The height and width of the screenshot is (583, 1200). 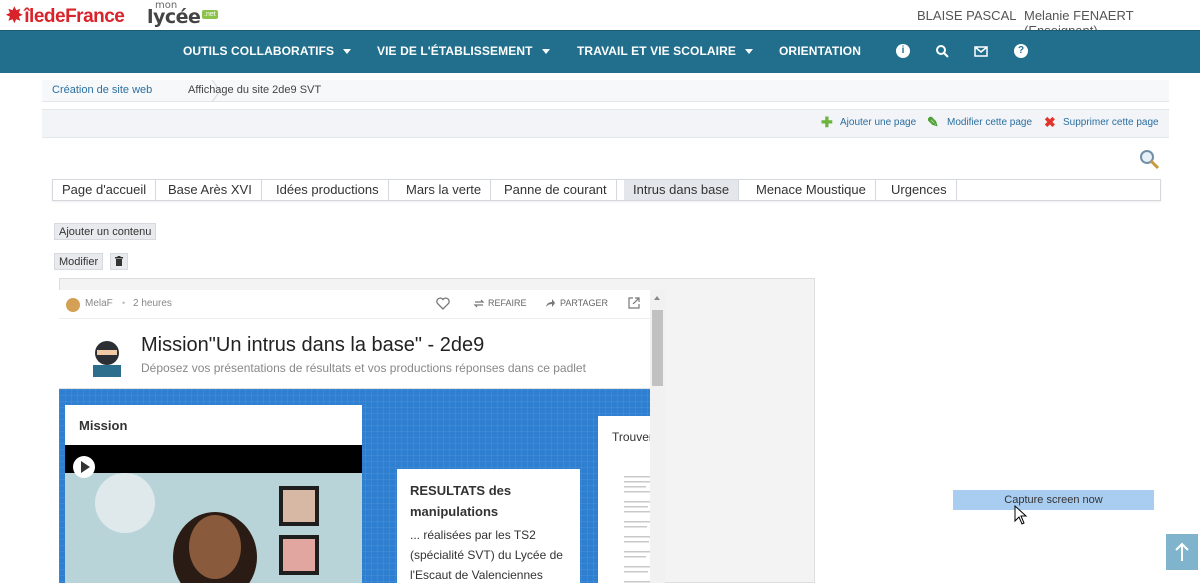 I want to click on ninja-avatar-icon, so click(x=107, y=359).